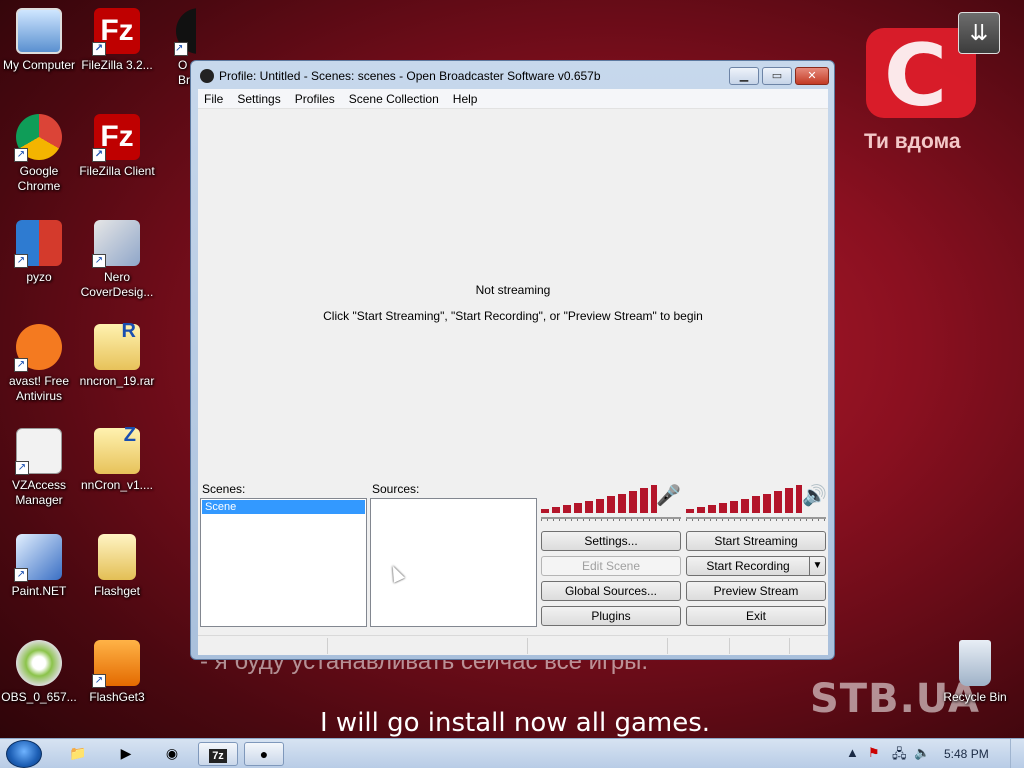  What do you see at coordinates (117, 449) in the screenshot?
I see `archive-icon: Z` at bounding box center [117, 449].